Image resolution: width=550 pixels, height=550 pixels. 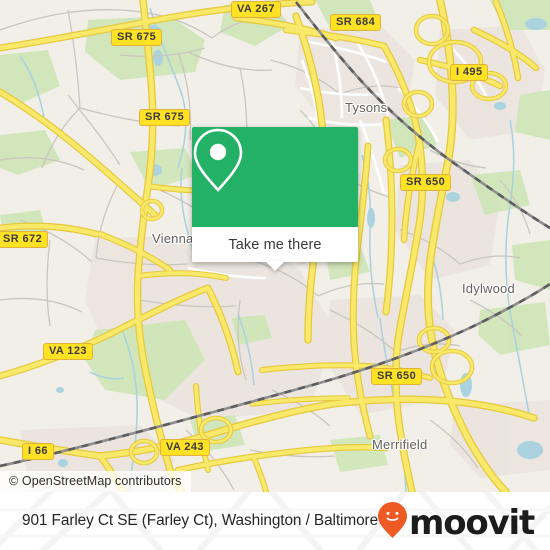 I want to click on location-info-card: Take me there, so click(x=275, y=199).